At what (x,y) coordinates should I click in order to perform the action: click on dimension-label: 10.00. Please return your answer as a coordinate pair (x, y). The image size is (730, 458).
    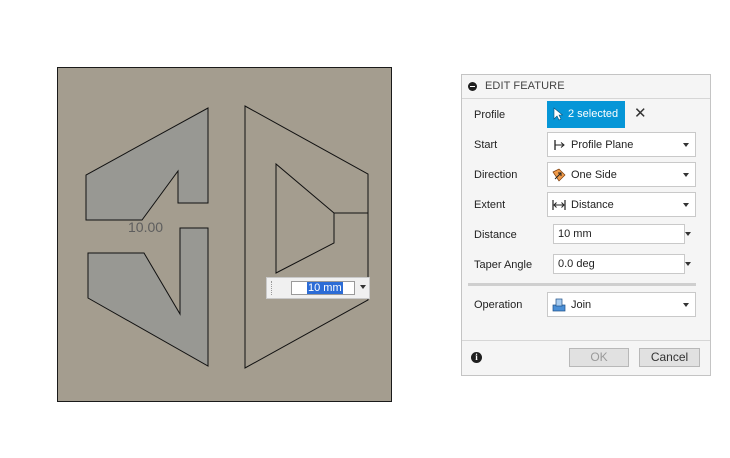
    Looking at the image, I should click on (146, 227).